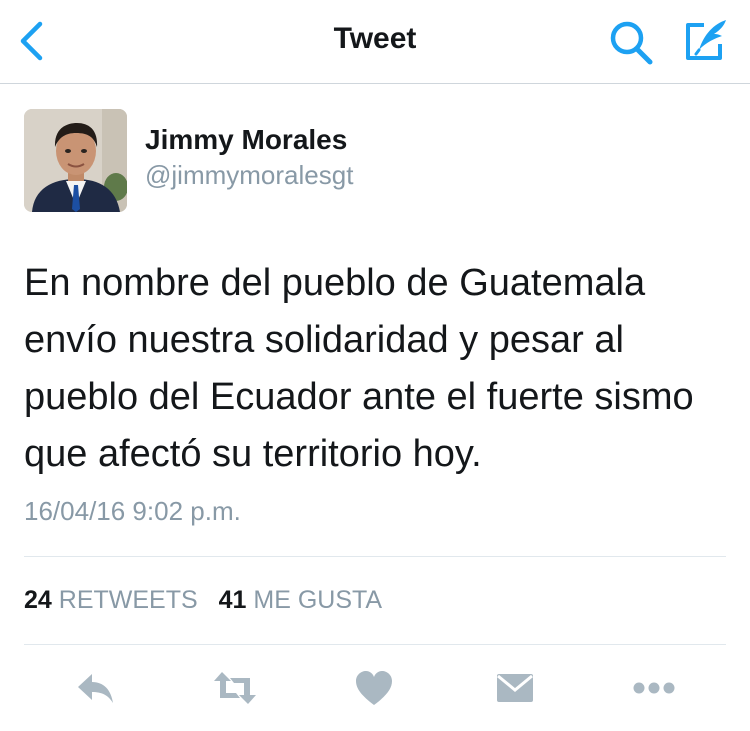 The width and height of the screenshot is (750, 731). I want to click on compose-icon, so click(706, 40).